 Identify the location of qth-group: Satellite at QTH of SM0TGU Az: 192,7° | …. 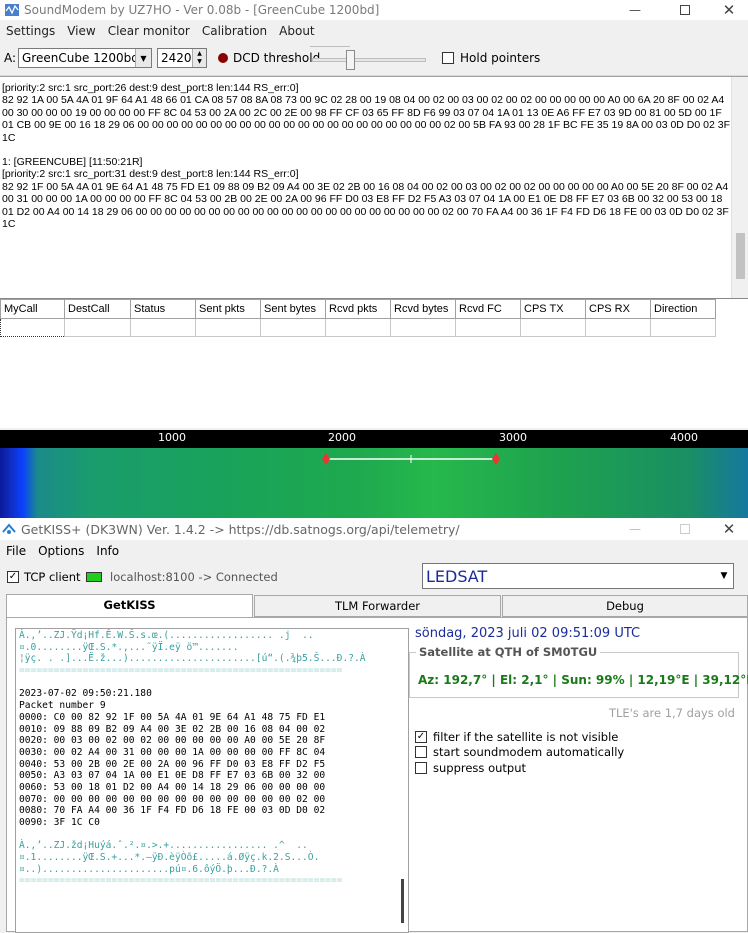
(578, 671).